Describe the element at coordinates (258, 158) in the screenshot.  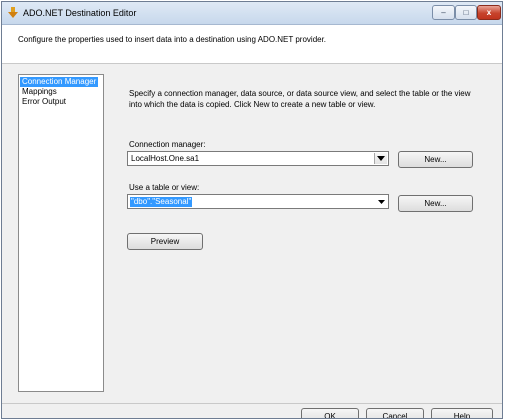
I see `connection-manager-select: LocalHost.One.sa1` at that location.